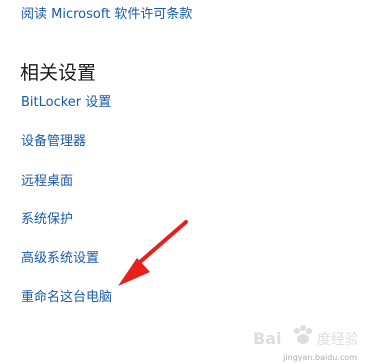 The height and width of the screenshot is (364, 365). Describe the element at coordinates (60, 259) in the screenshot. I see `advanced-settings-link: 高级系统设置` at that location.